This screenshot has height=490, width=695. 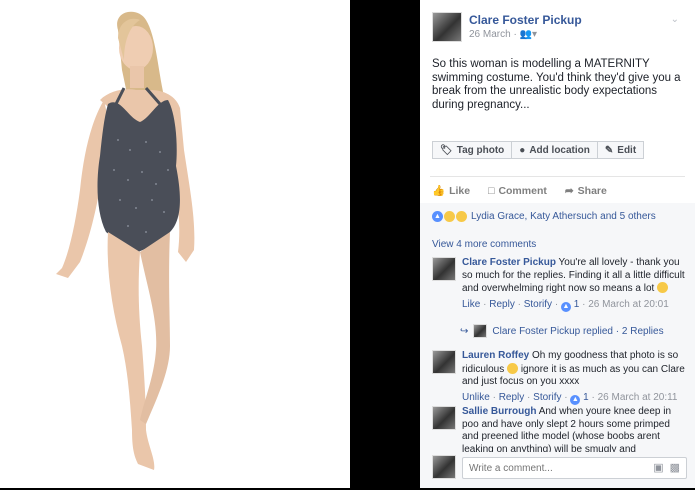 I want to click on post-meta: 26 March · 👥▾, so click(x=503, y=34).